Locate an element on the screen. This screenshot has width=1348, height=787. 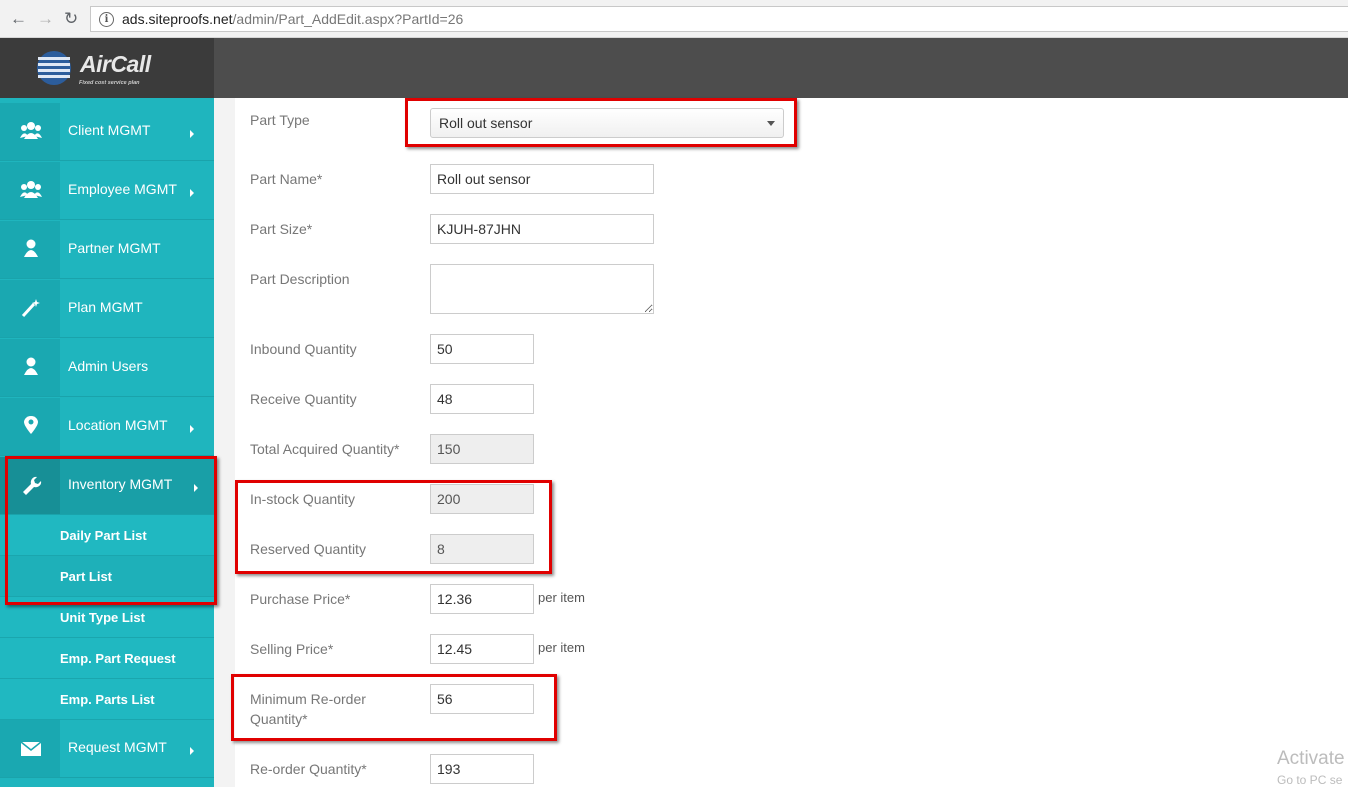
sidebar-item-label: Client MGMT is located at coordinates (109, 130).